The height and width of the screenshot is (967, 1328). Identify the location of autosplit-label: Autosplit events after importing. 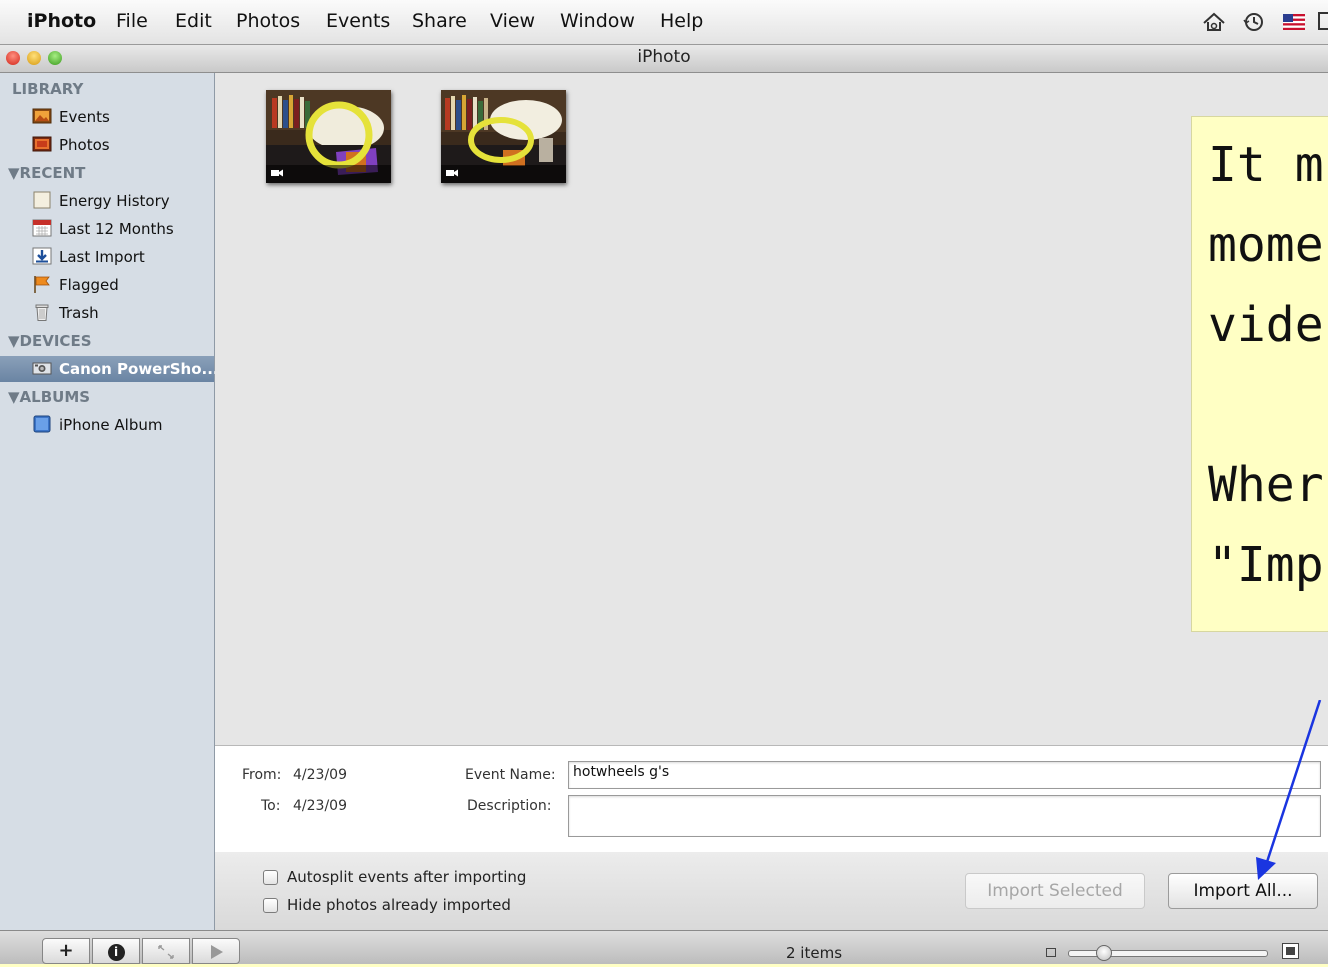
(407, 877).